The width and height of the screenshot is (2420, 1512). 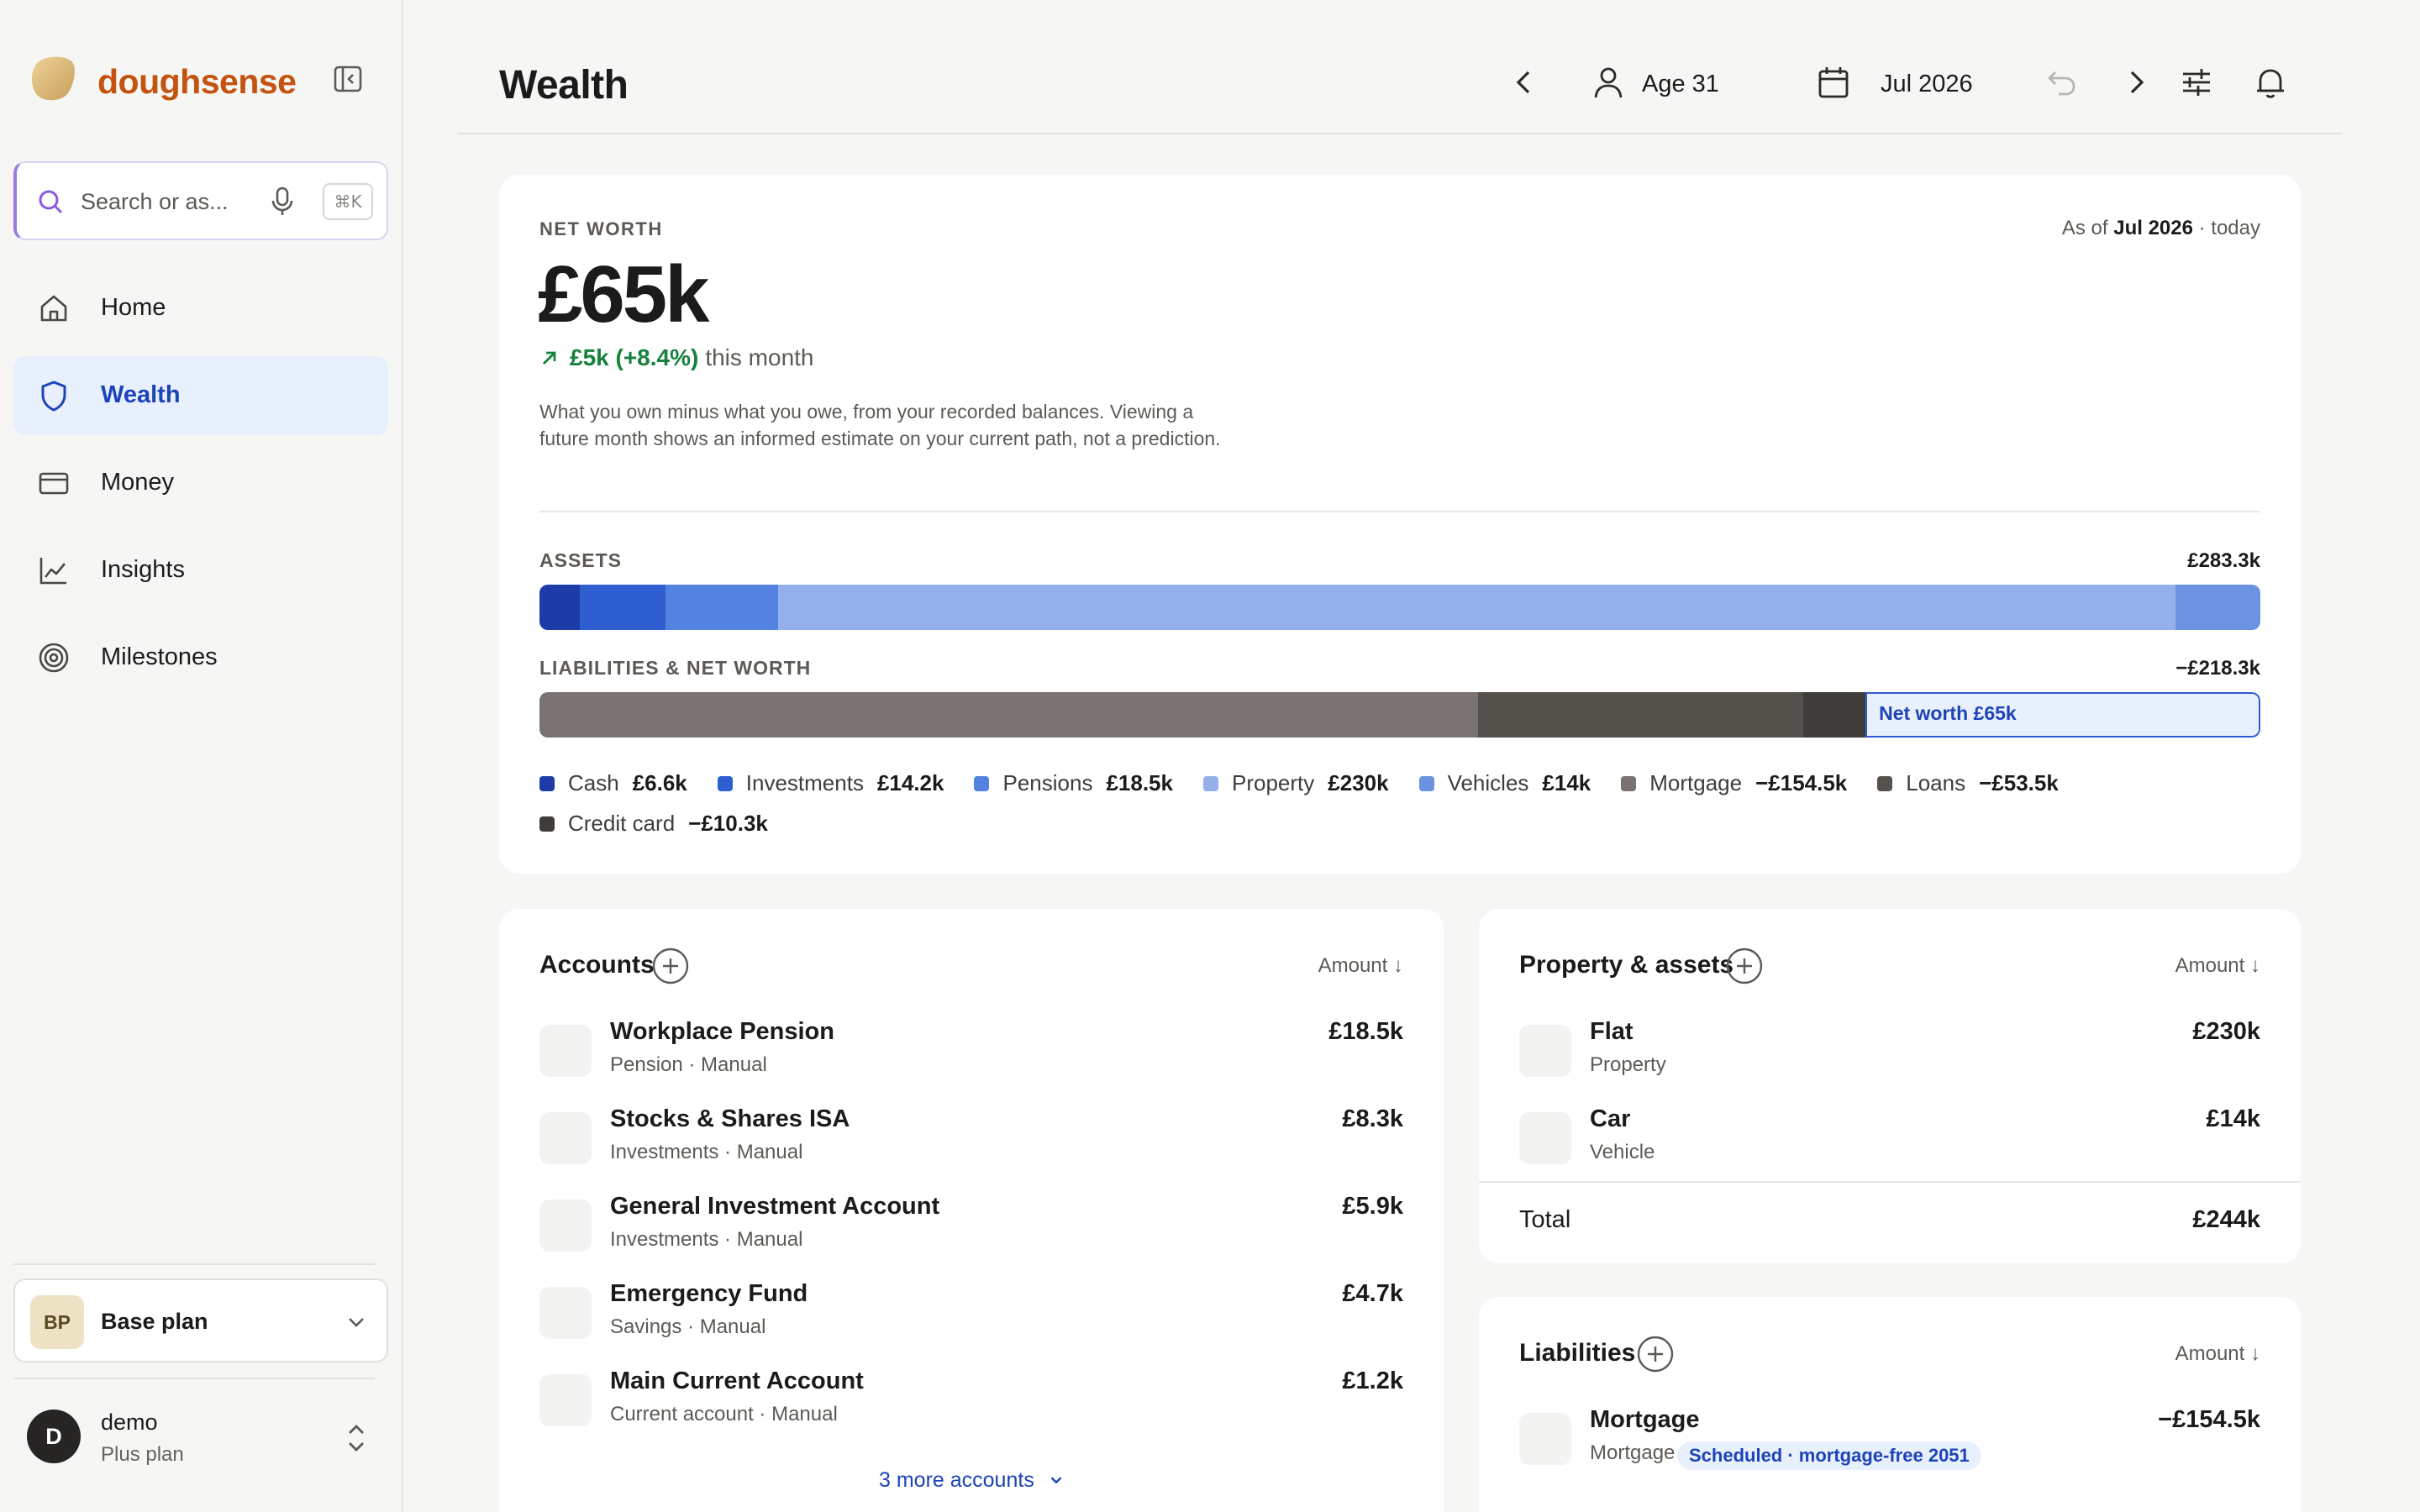 What do you see at coordinates (159, 656) in the screenshot?
I see `sidebar-item-label: Milestones` at bounding box center [159, 656].